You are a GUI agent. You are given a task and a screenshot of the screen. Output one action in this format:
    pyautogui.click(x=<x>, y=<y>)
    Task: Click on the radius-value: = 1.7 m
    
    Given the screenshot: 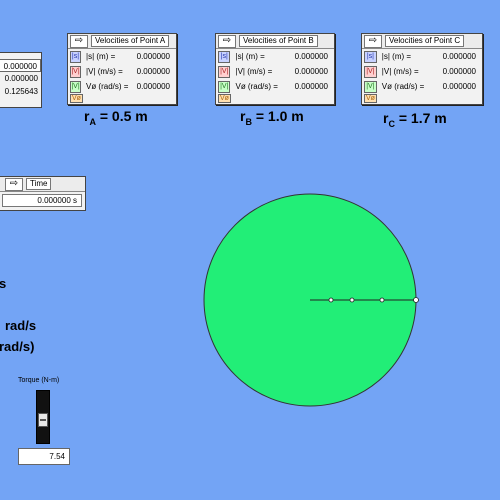 What is the action you would take?
    pyautogui.click(x=422, y=118)
    